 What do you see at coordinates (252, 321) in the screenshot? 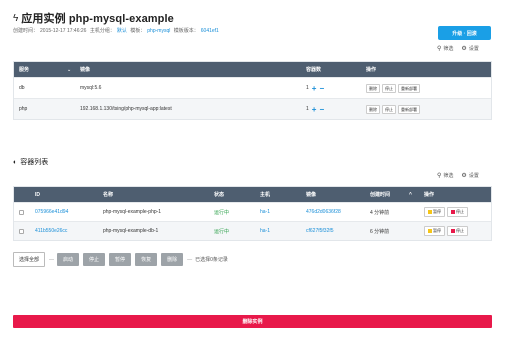
I see `delete-instance-button: 删除实例` at bounding box center [252, 321].